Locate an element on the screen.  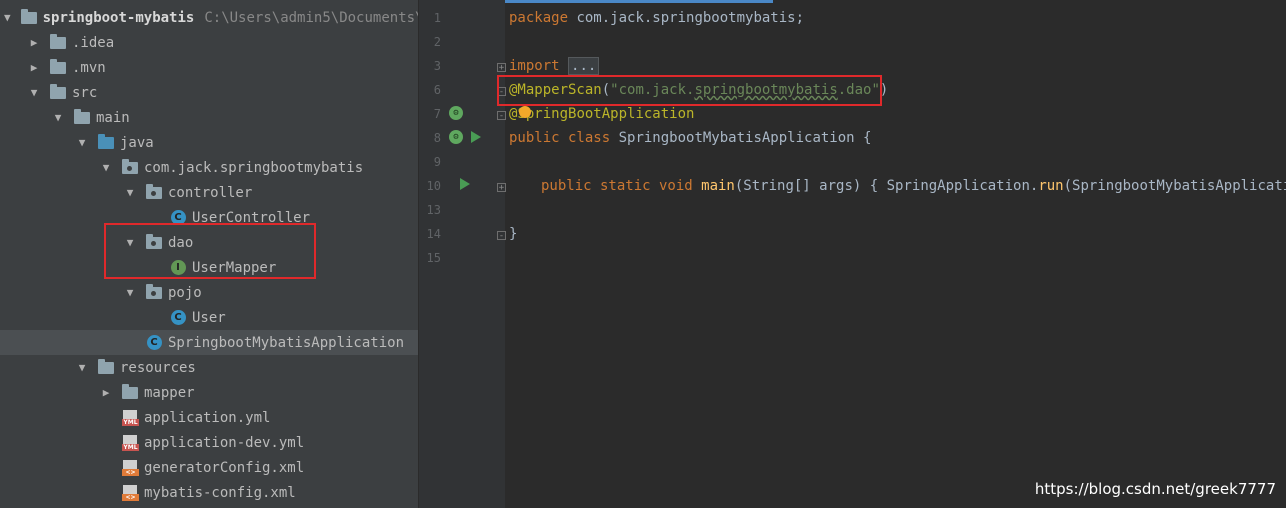
project-folder-icon is located at coordinates (28, 17).